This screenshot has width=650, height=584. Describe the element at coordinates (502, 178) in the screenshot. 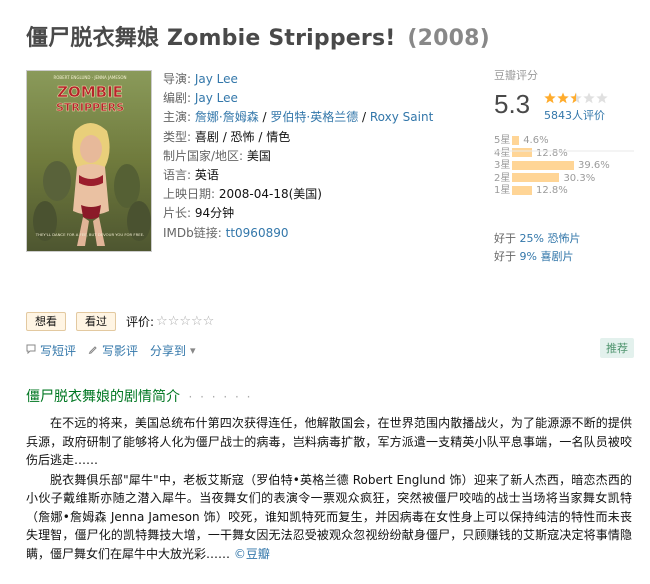

I see `rating-dist-label: 2星` at that location.